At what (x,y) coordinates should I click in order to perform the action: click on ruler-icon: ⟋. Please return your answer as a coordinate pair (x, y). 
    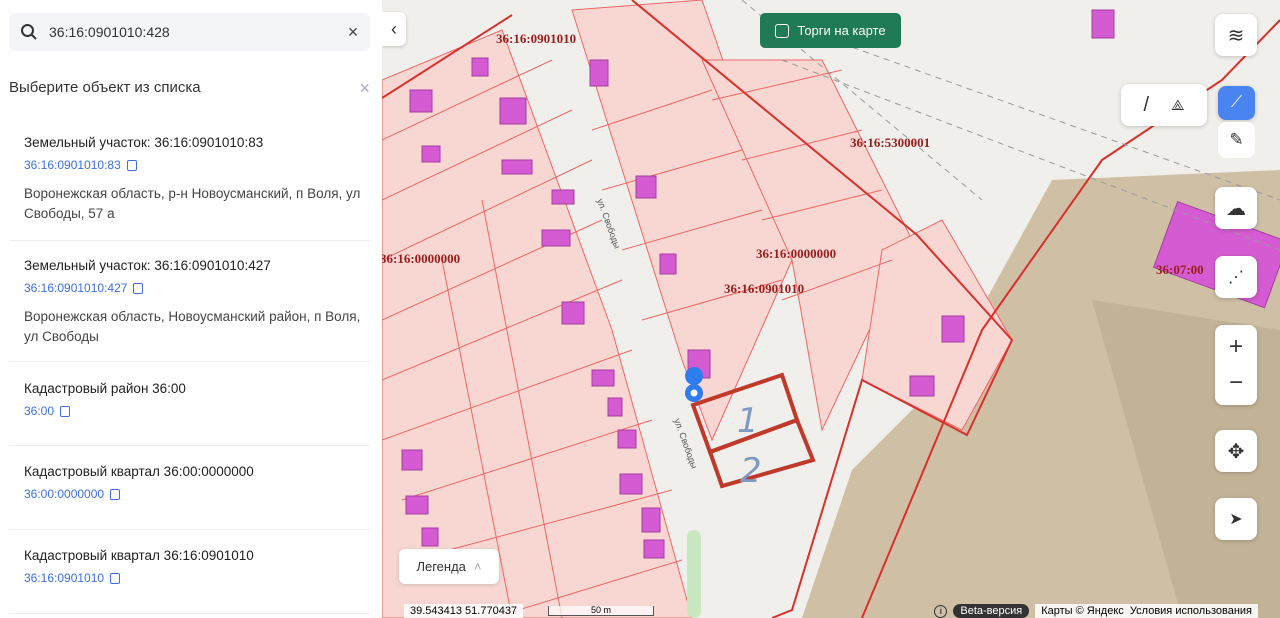
    Looking at the image, I should click on (1236, 102).